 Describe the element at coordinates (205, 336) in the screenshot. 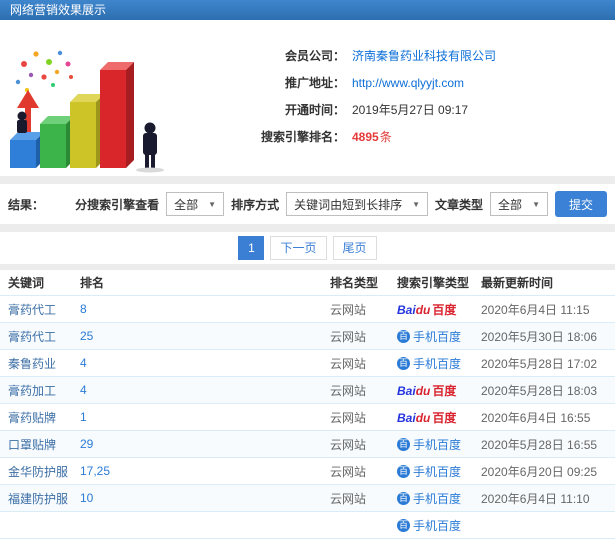

I see `rank-link: 25` at that location.